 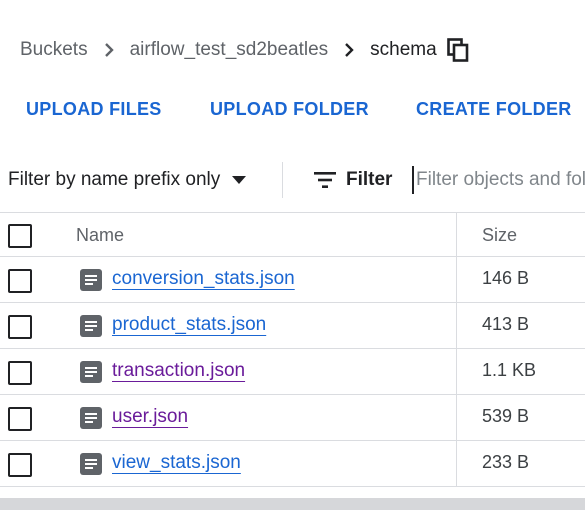 I want to click on horizontal-scrollbar, so click(x=292, y=504).